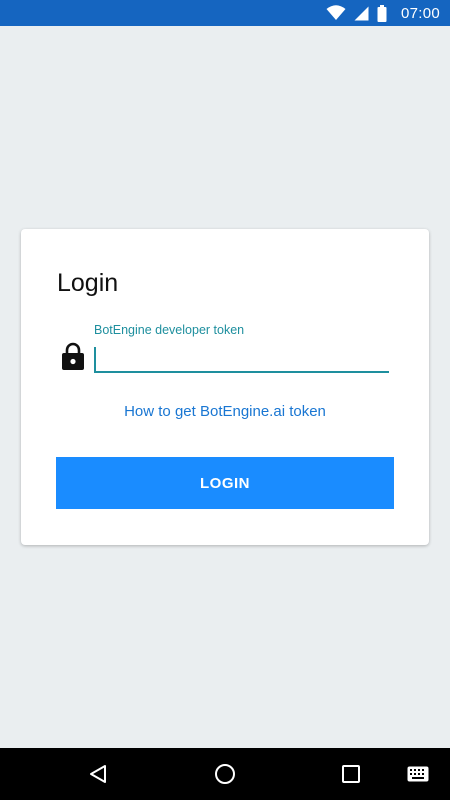 This screenshot has width=450, height=800. Describe the element at coordinates (225, 483) in the screenshot. I see `login-button: LOGIN` at that location.